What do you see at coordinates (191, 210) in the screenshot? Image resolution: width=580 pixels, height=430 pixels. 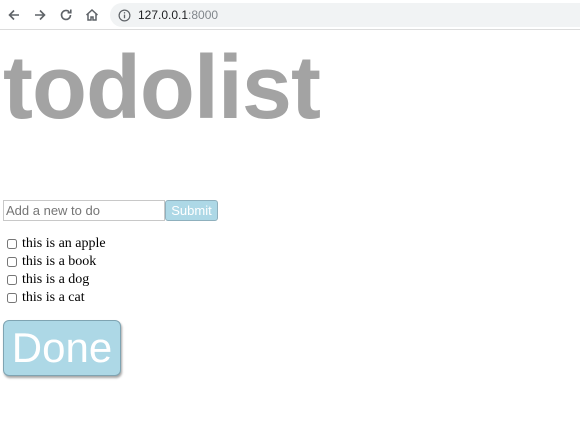 I see `submit-button: Submit` at bounding box center [191, 210].